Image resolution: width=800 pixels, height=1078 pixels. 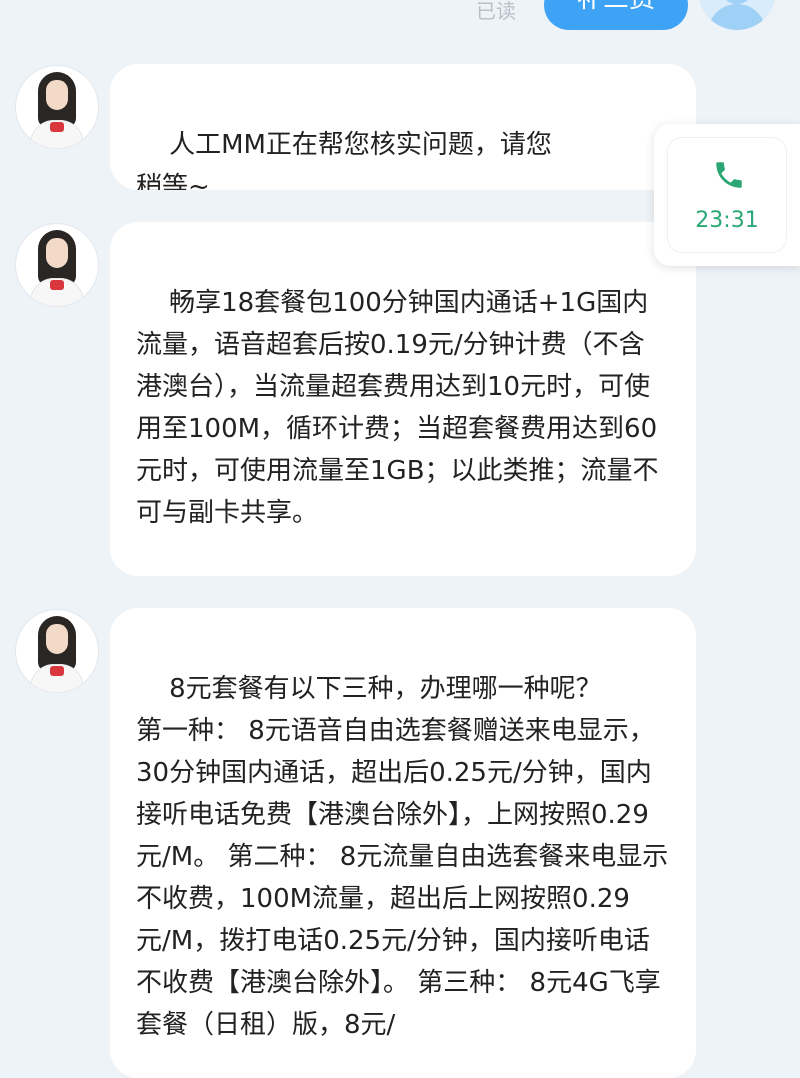 I want to click on user-avatar, so click(x=737, y=15).